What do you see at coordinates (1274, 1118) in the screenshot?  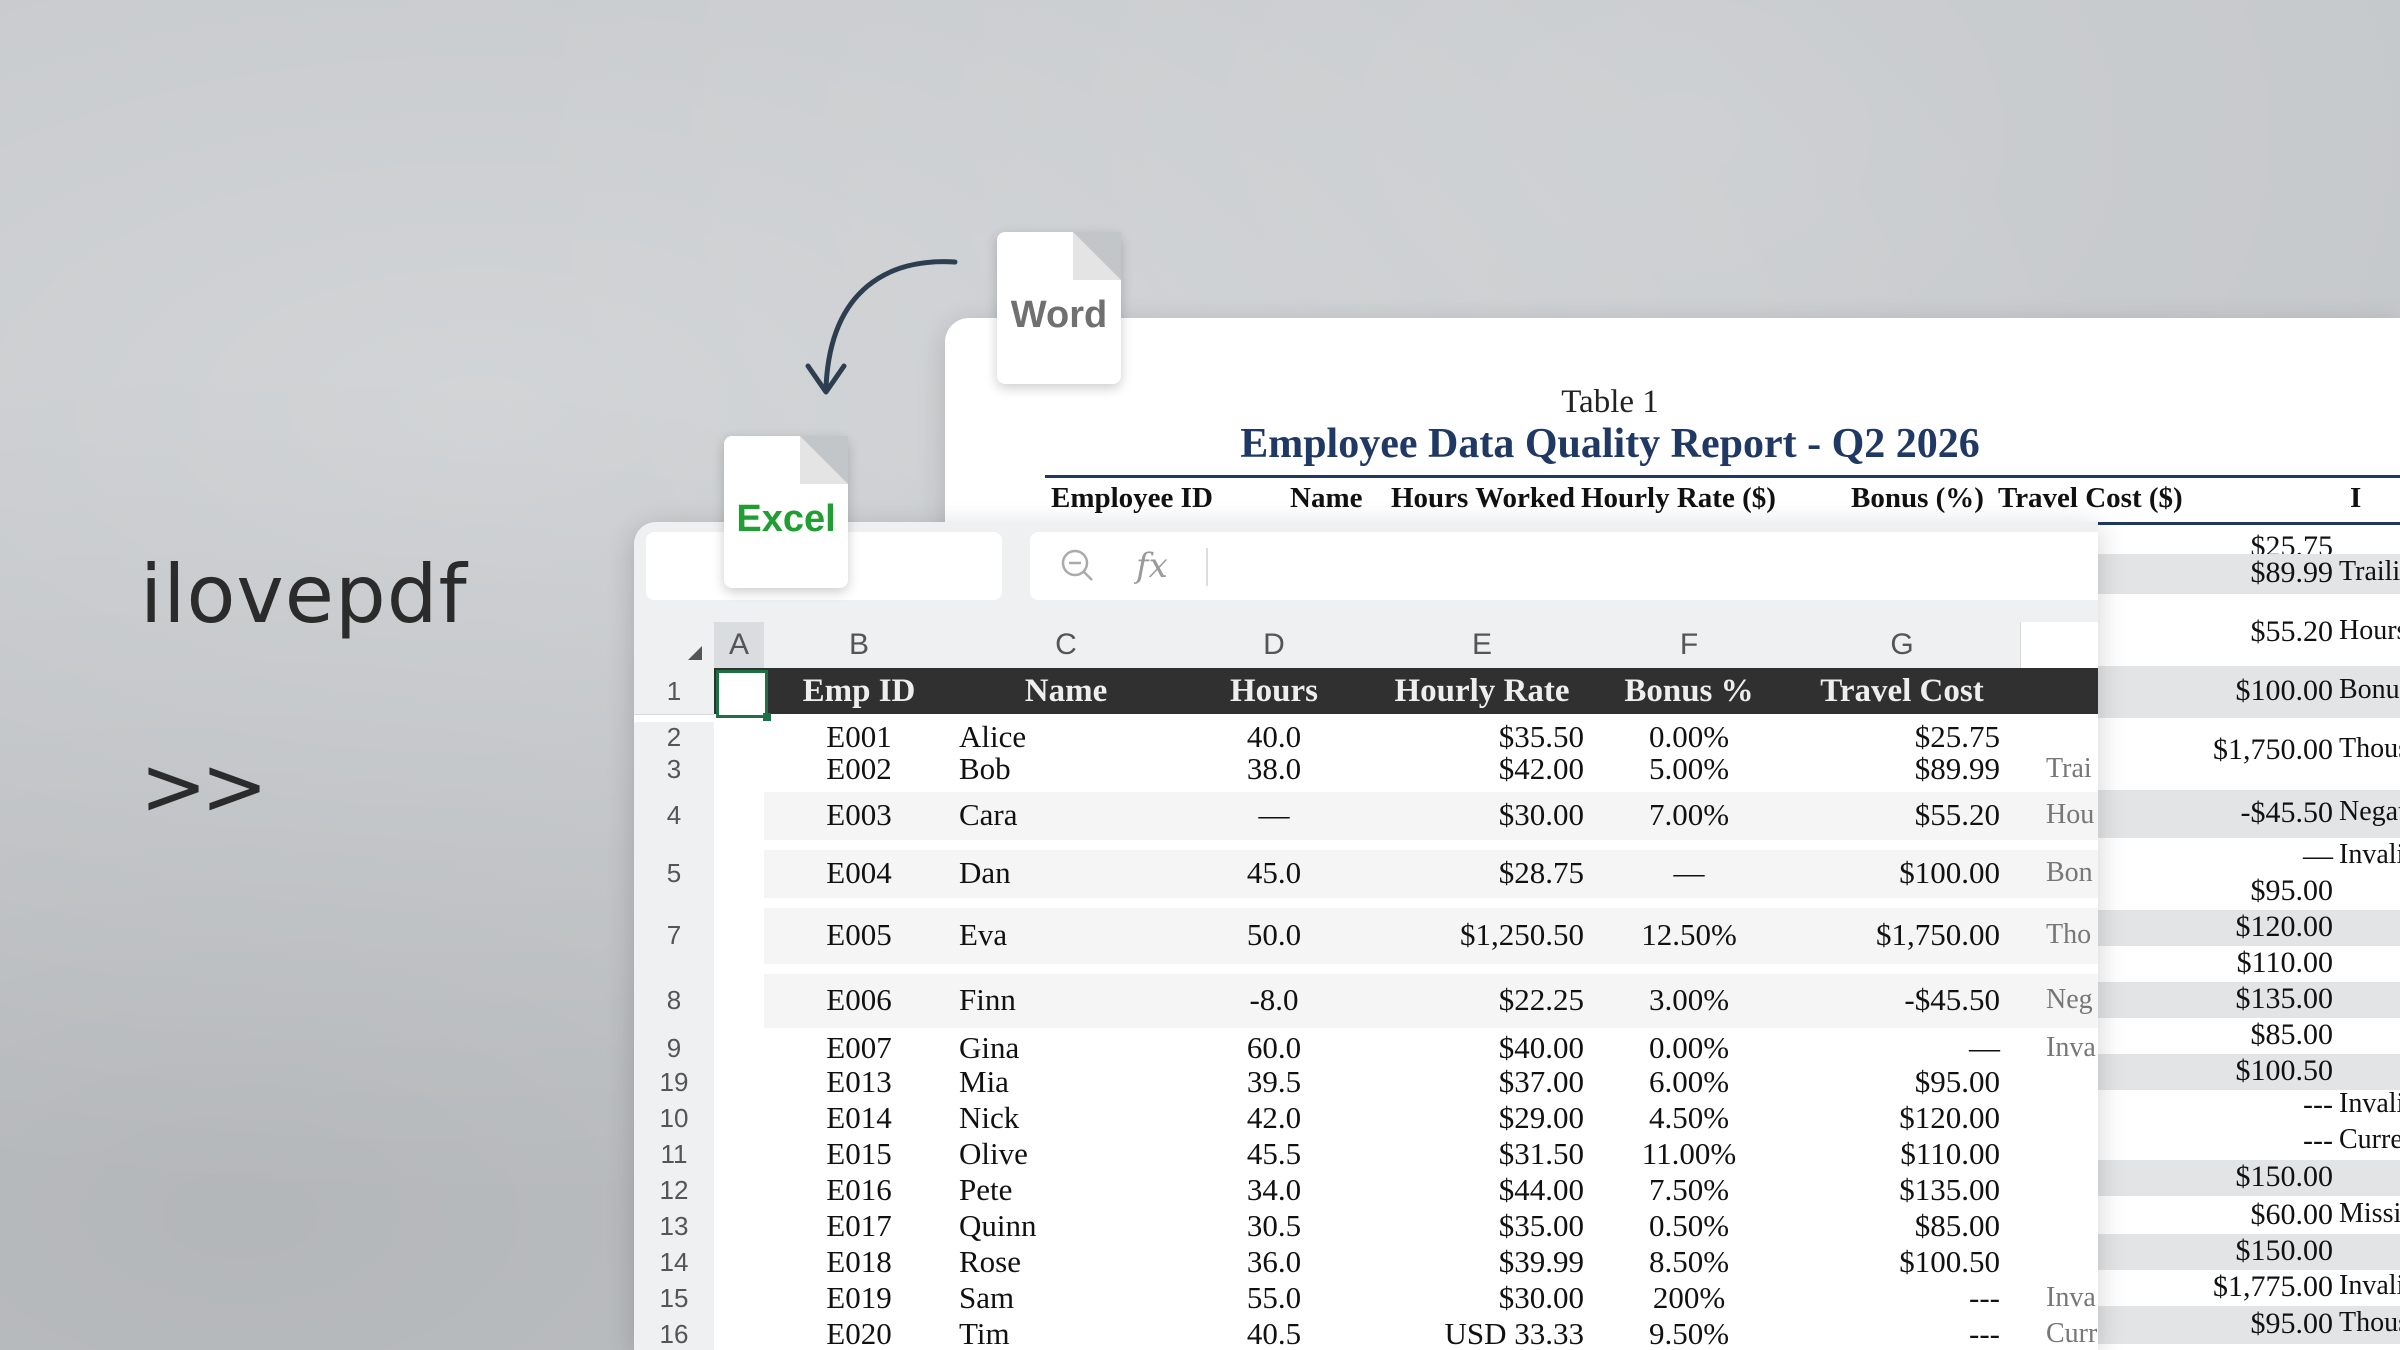 I see `hours-cell: 42.0` at bounding box center [1274, 1118].